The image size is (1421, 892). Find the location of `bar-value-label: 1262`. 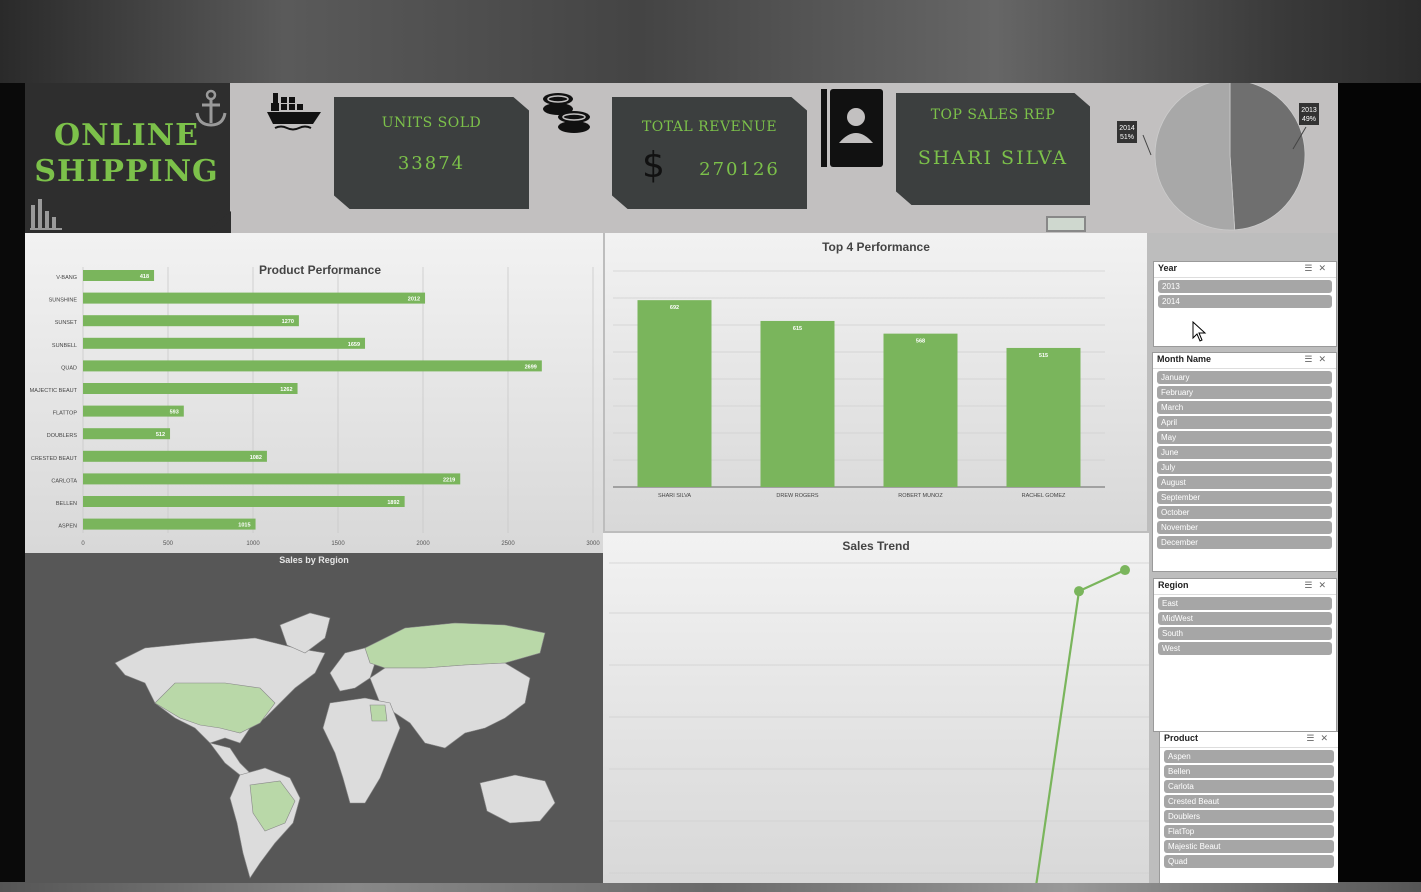

bar-value-label: 1262 is located at coordinates (286, 390).